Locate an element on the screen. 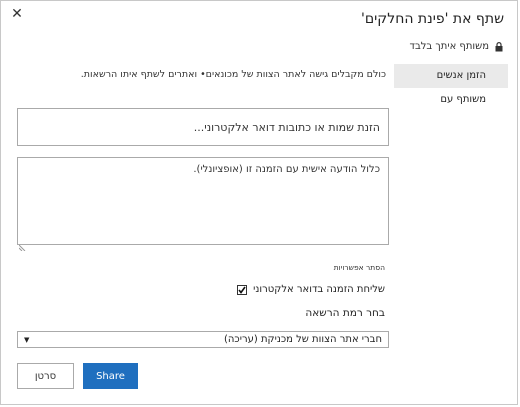 The image size is (520, 407). lock-icon is located at coordinates (499, 46).